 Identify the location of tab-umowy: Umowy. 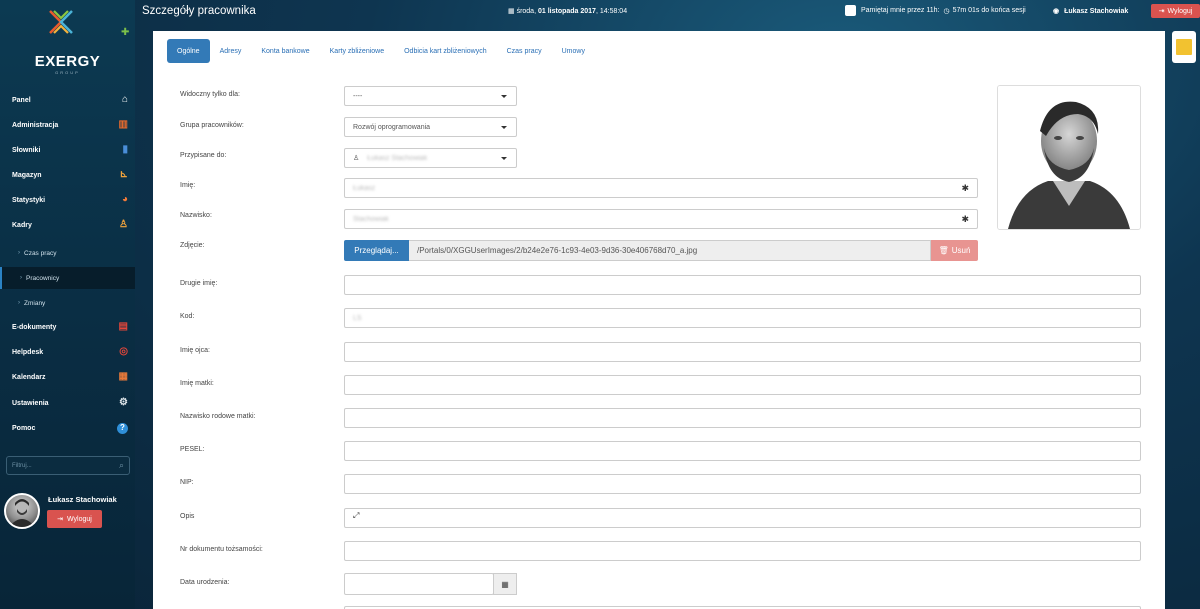
(573, 51).